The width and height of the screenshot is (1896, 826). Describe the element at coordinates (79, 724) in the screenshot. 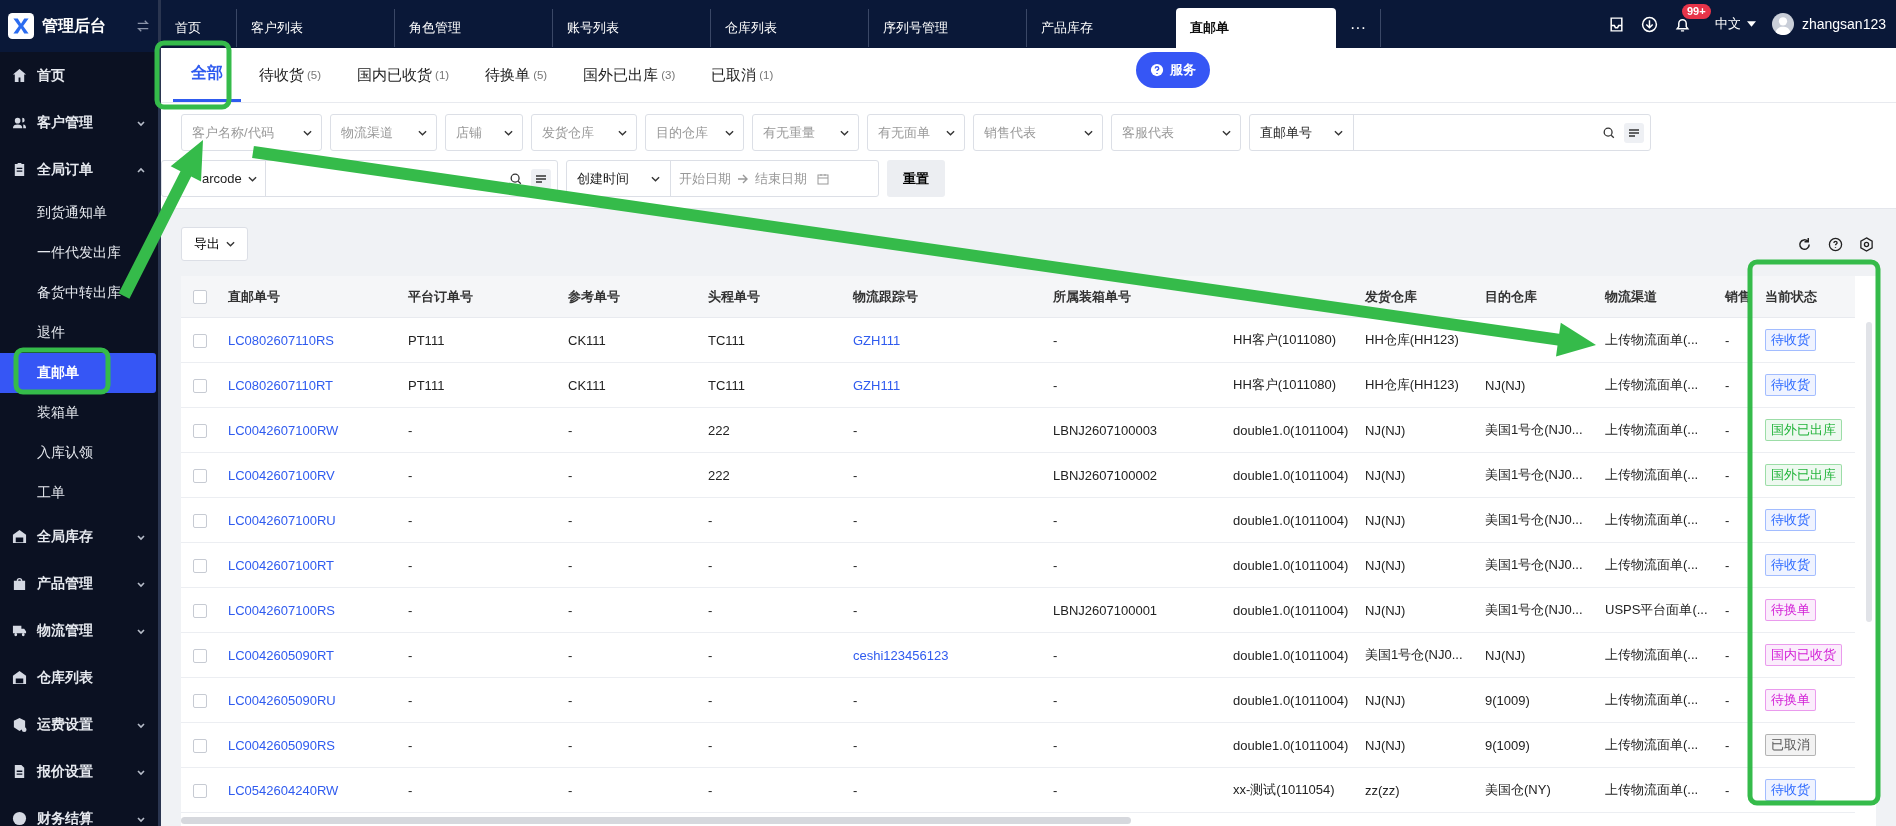

I see `sidebar-item: 运费设置` at that location.